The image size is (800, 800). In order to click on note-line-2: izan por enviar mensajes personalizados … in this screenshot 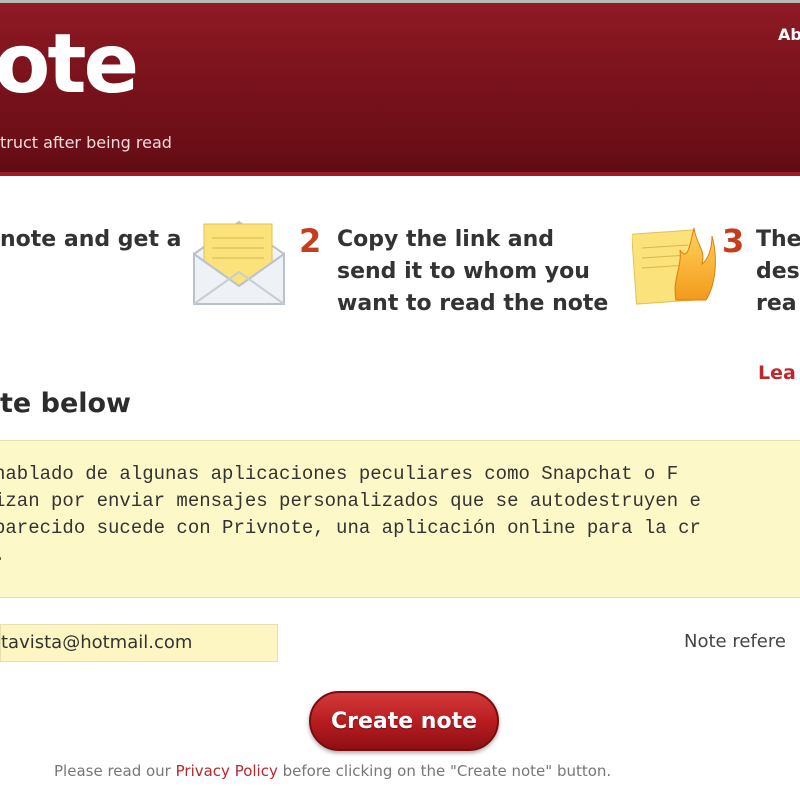, I will do `click(350, 501)`.